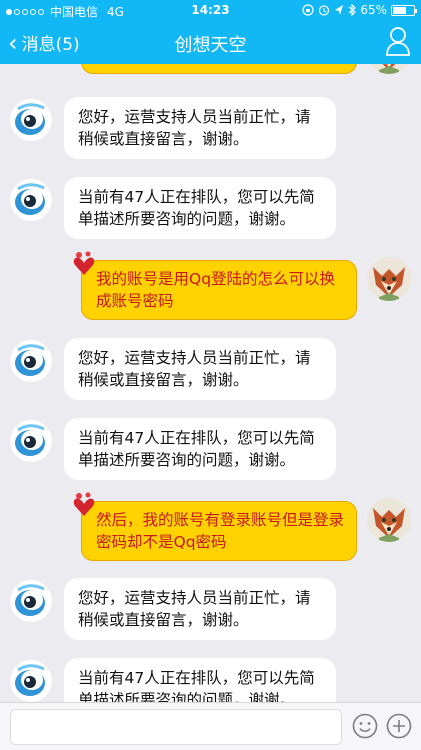 The height and width of the screenshot is (750, 421). I want to click on plus-circle-icon, so click(399, 726).